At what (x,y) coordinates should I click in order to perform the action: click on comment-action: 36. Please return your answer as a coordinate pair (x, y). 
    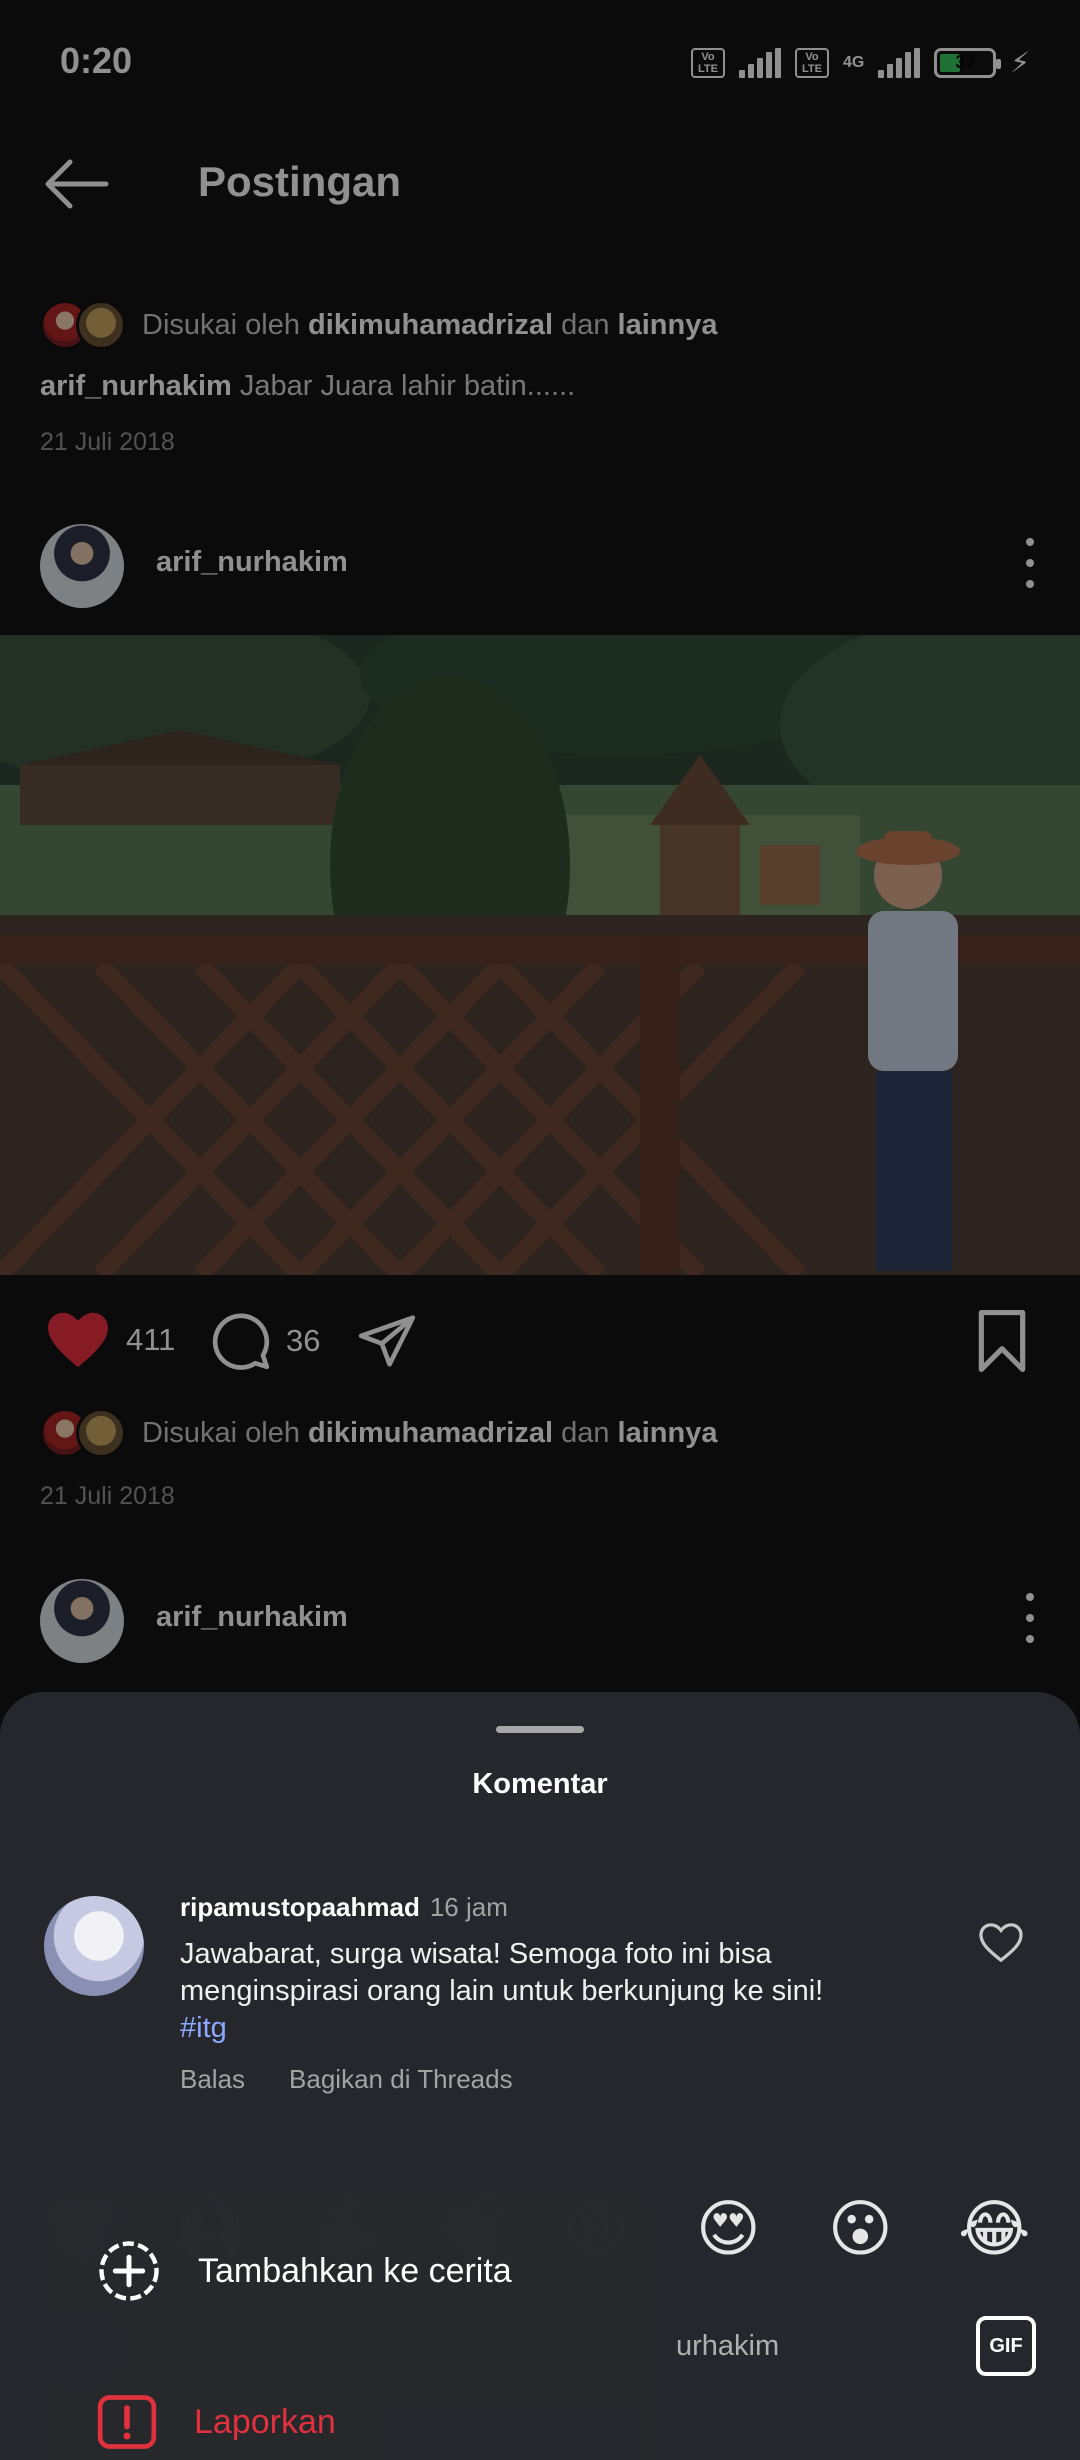
    Looking at the image, I should click on (265, 1341).